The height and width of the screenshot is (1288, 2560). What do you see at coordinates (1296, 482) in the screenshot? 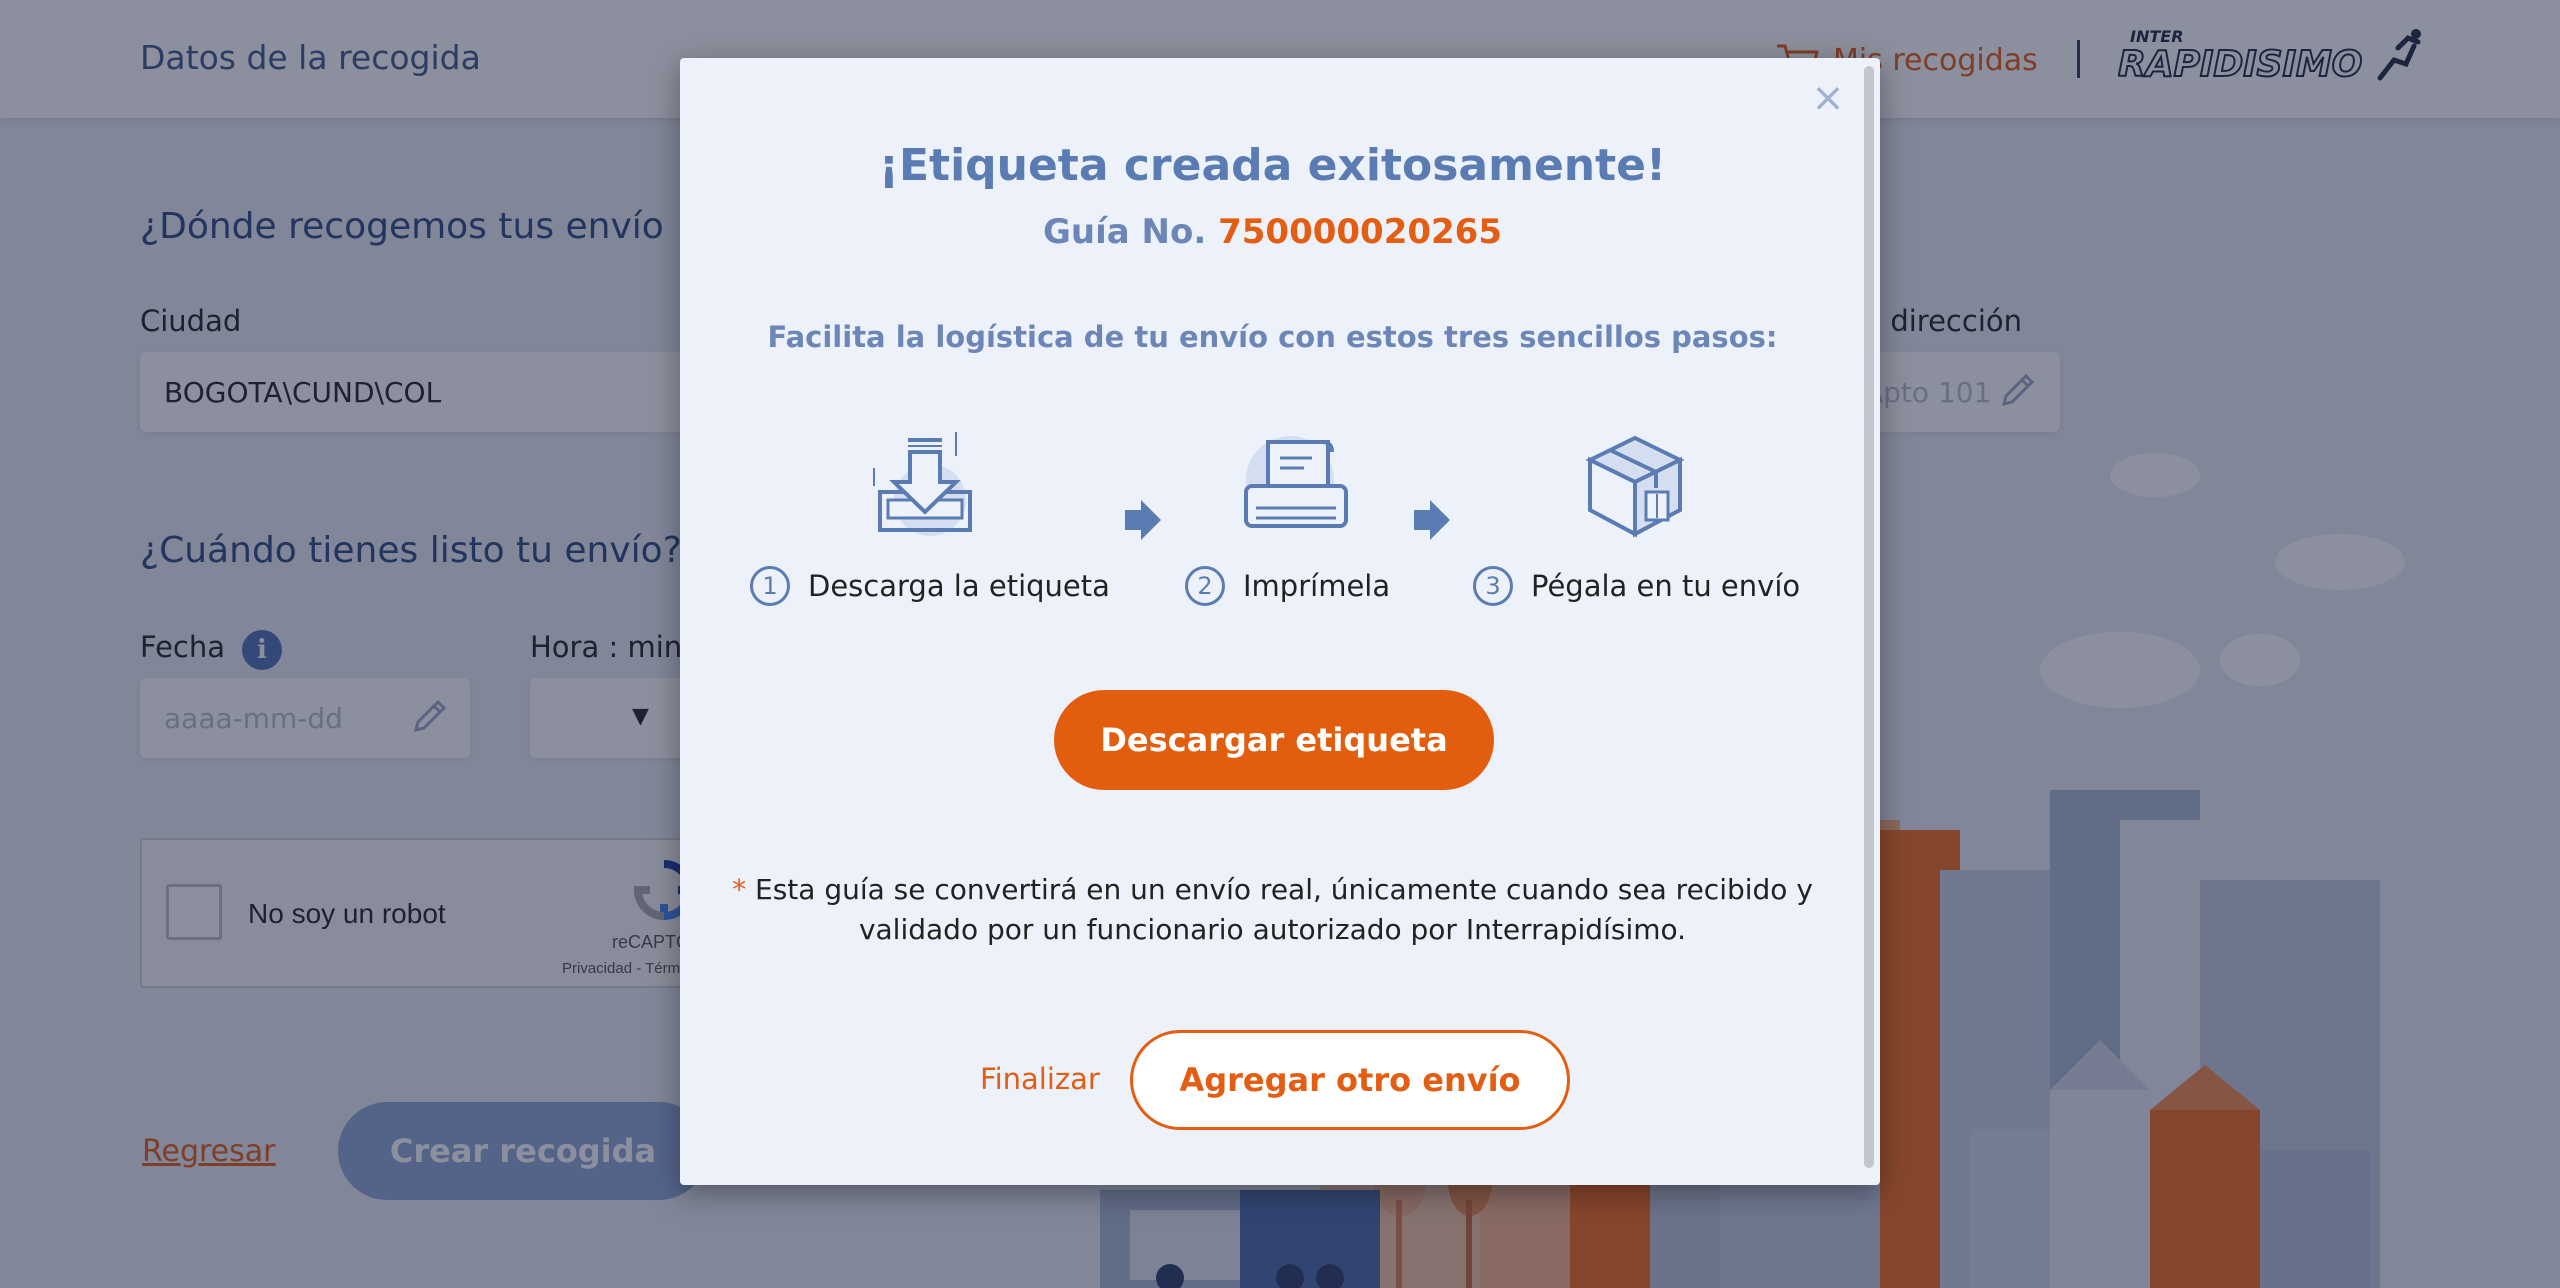
I see `printer-icon` at bounding box center [1296, 482].